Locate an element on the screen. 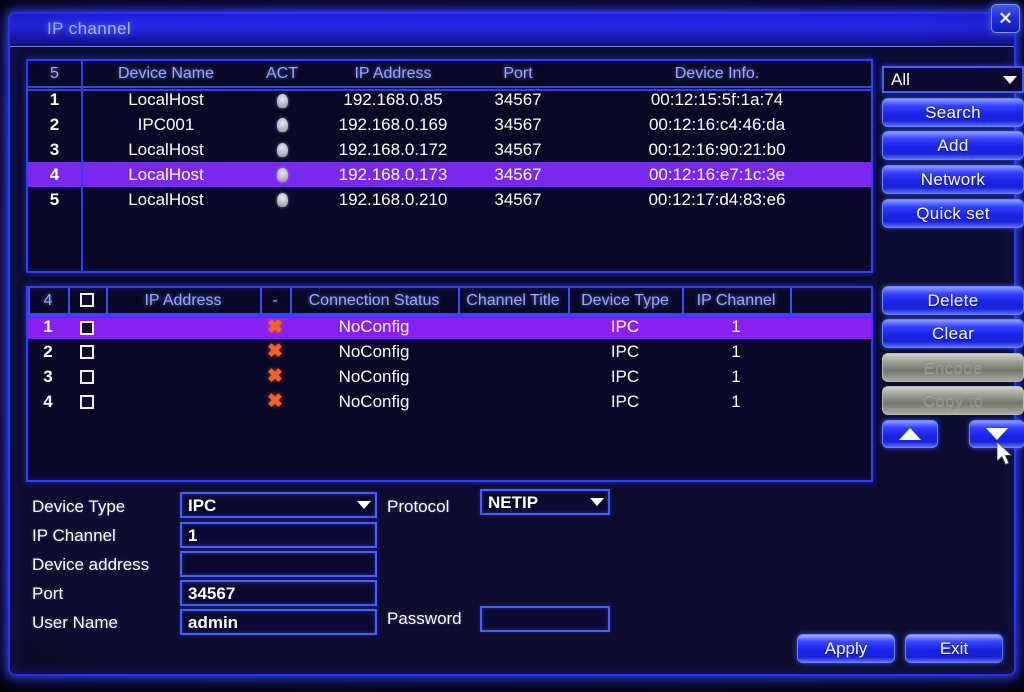 This screenshot has width=1024, height=692. cell-ip: 192.168.0.169 is located at coordinates (393, 124).